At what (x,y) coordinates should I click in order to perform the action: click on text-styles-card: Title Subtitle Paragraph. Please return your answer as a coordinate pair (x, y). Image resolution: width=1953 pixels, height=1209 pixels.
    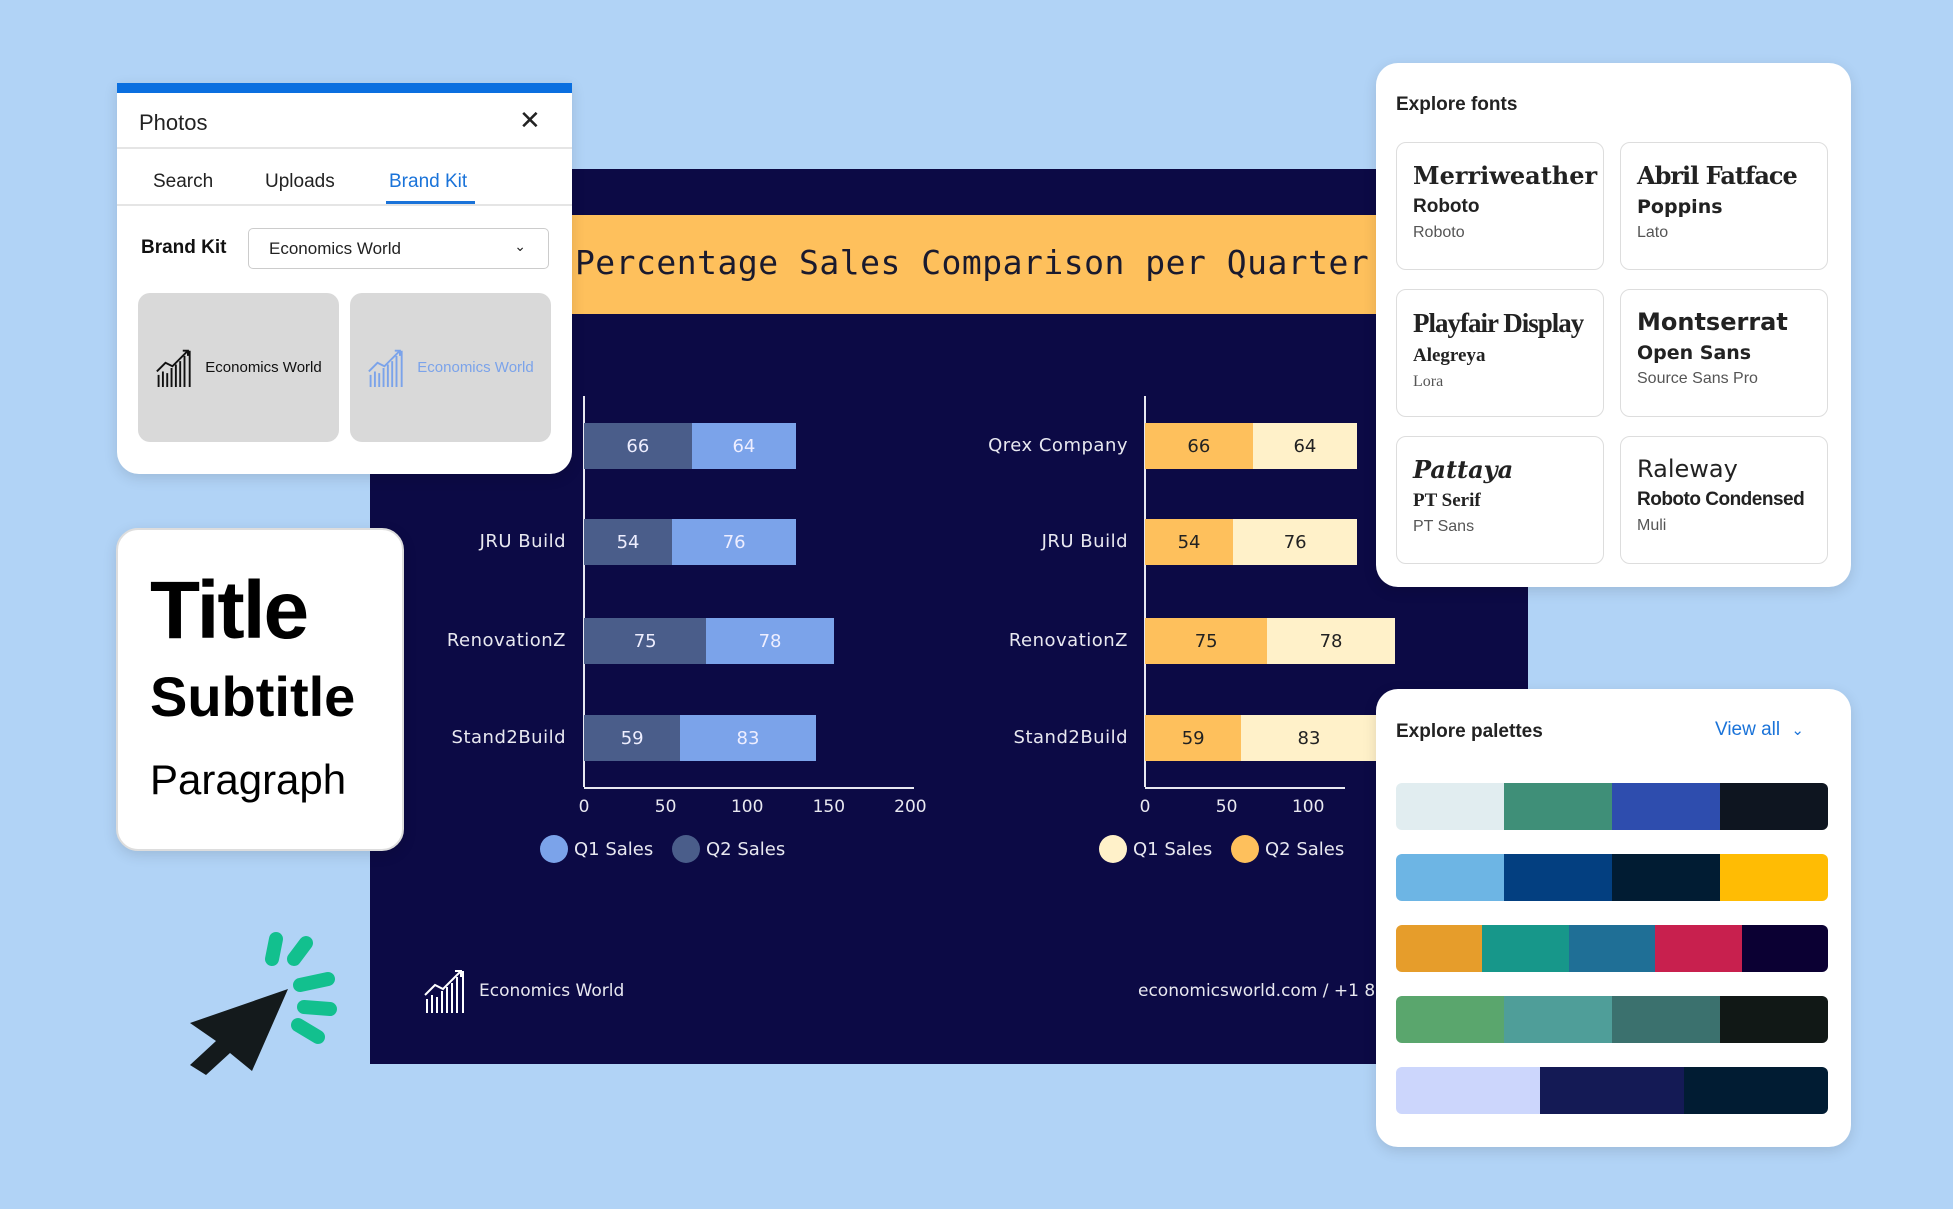
    Looking at the image, I should click on (260, 689).